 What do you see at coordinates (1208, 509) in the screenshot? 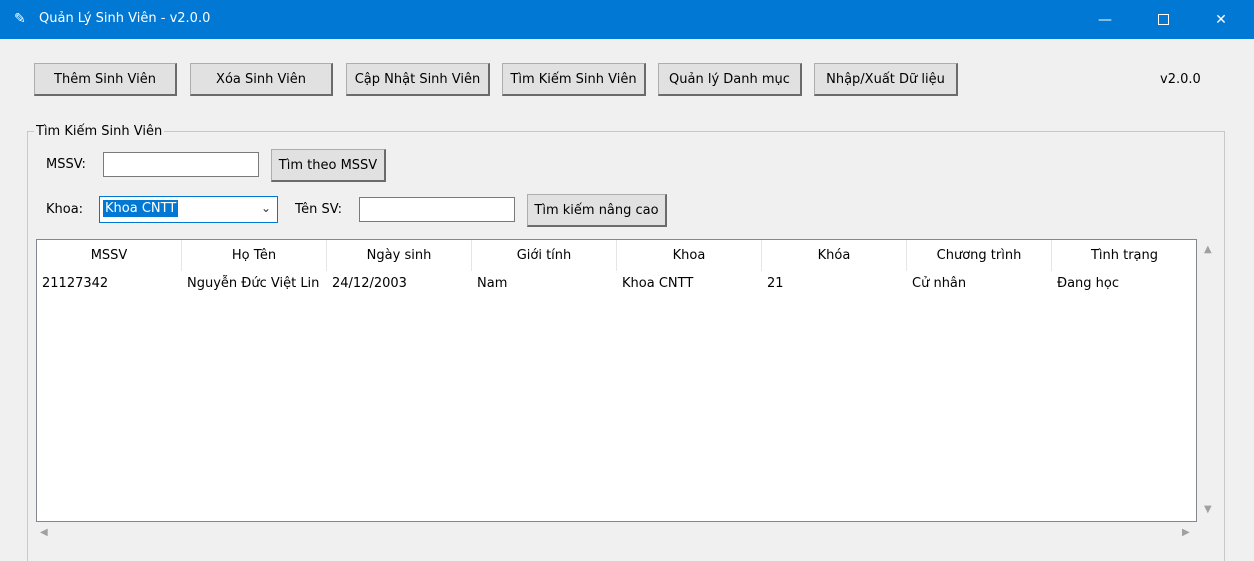
I see `scroll-down-icon: ▼` at bounding box center [1208, 509].